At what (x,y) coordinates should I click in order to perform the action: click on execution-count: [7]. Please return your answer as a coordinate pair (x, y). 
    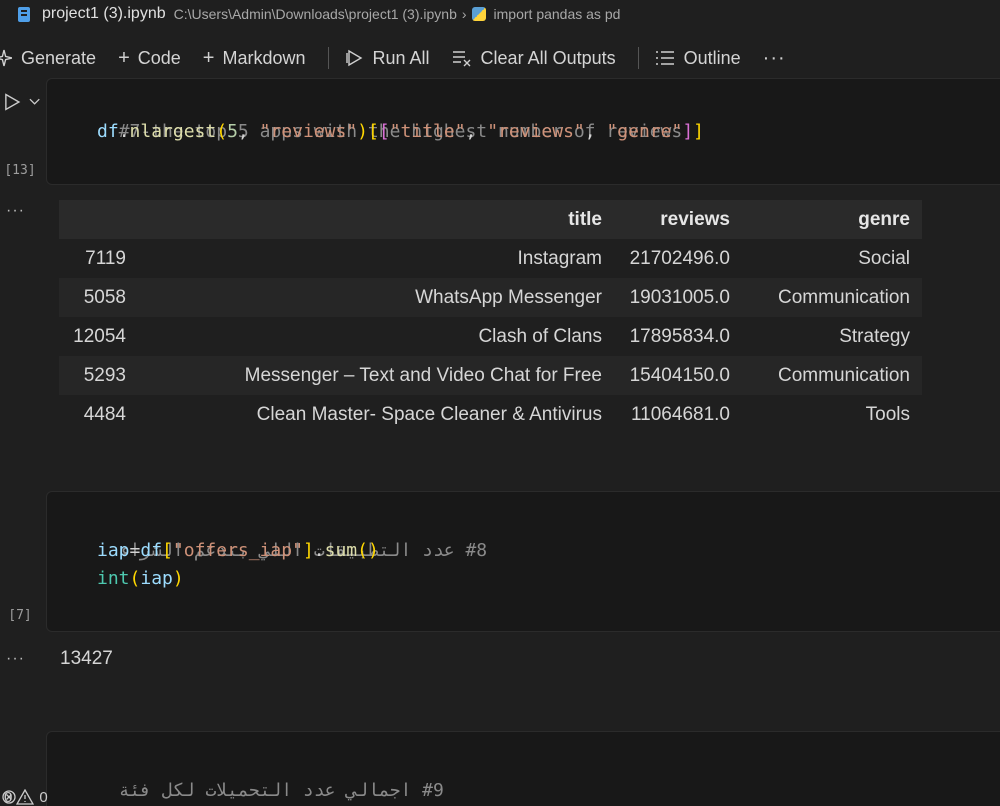
    Looking at the image, I should click on (20, 615).